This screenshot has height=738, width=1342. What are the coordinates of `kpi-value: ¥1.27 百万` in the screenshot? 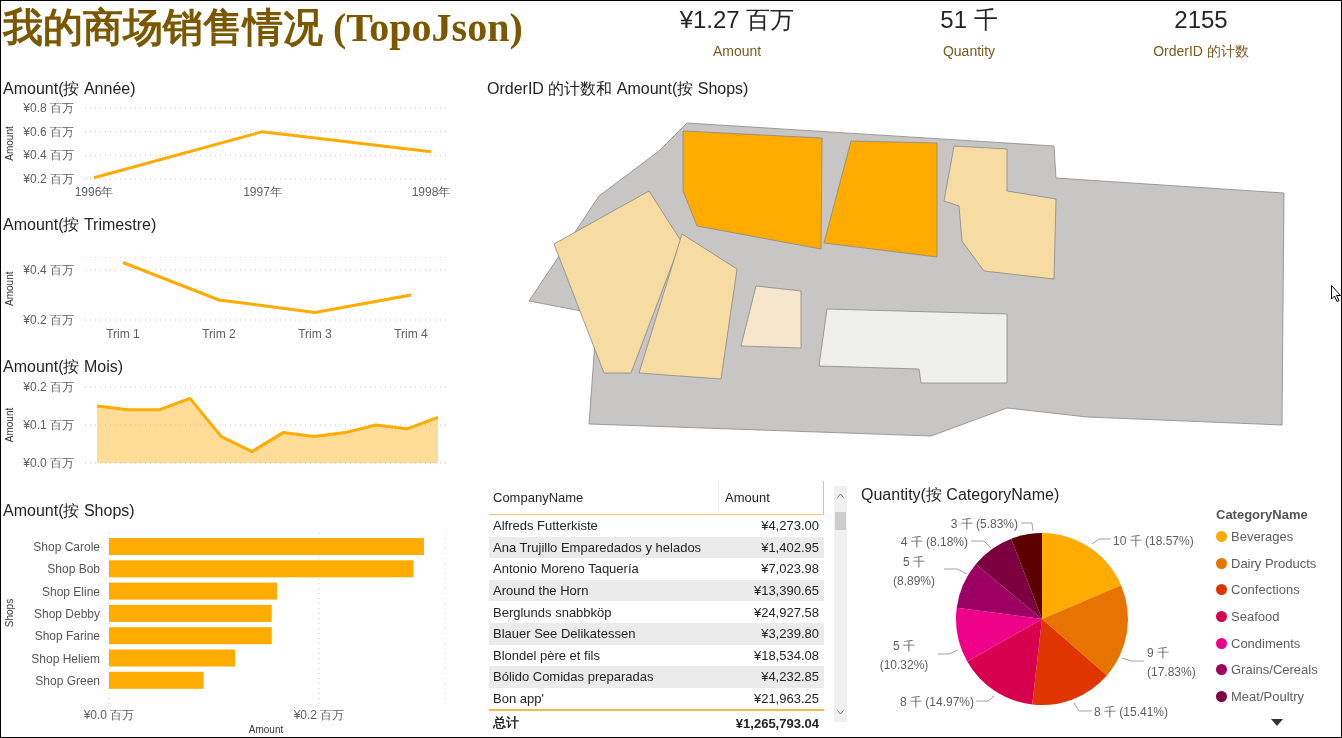 It's located at (737, 20).